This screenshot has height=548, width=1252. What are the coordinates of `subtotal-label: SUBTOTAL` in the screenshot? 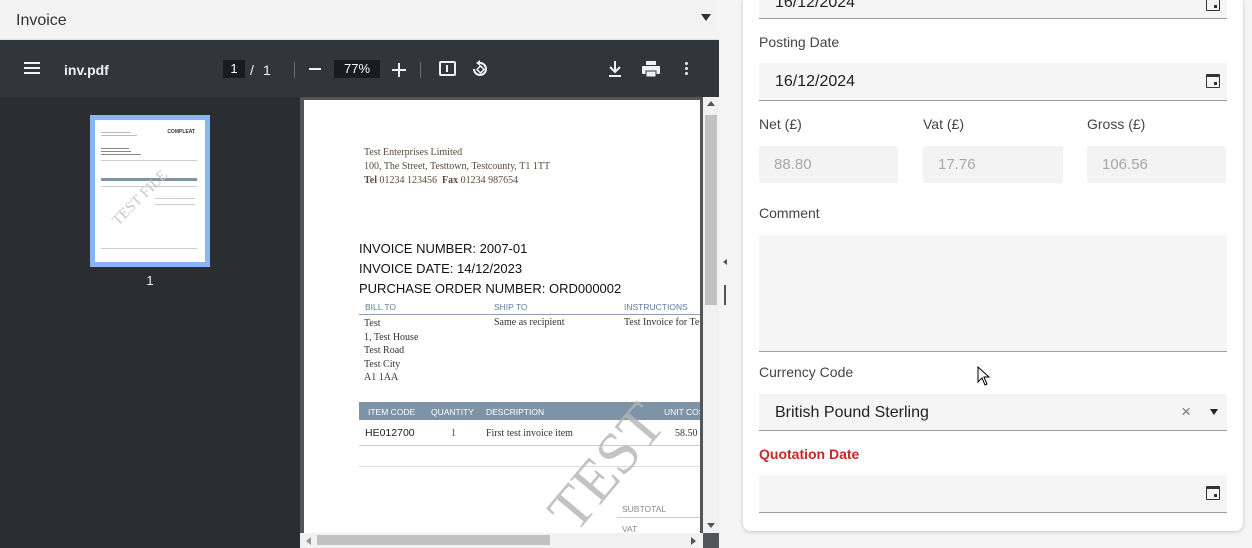 It's located at (644, 509).